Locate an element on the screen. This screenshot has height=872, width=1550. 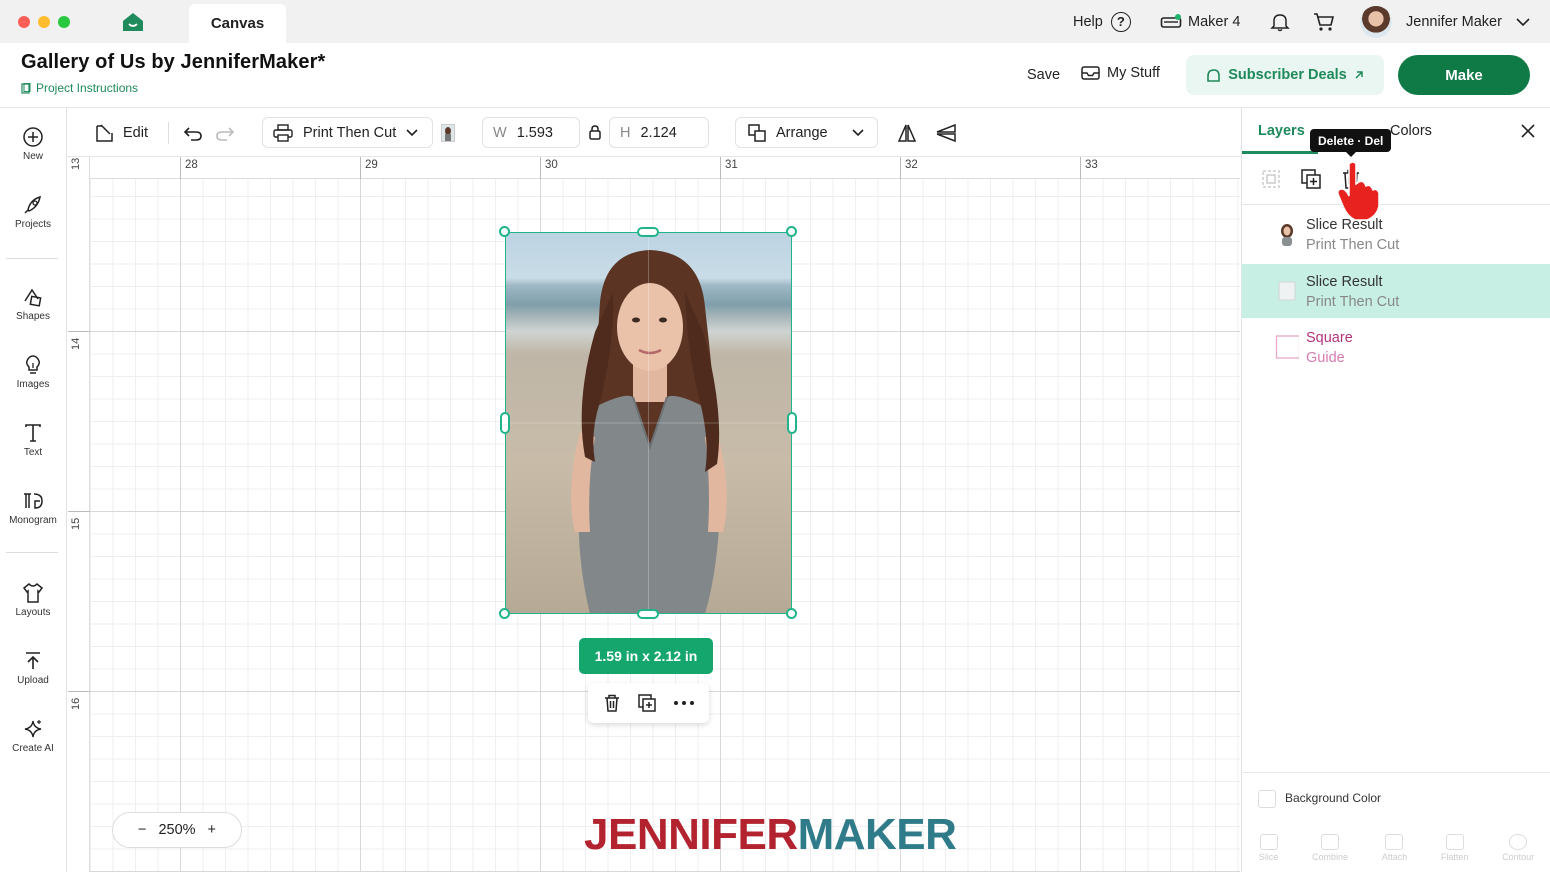
sidebar-item-create-ai: Create AI is located at coordinates (33, 736).